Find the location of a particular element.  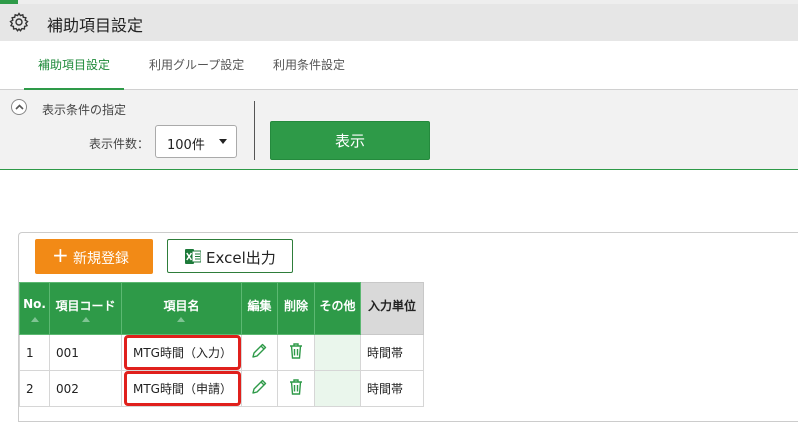

column-header-name: 項目名 is located at coordinates (181, 308).